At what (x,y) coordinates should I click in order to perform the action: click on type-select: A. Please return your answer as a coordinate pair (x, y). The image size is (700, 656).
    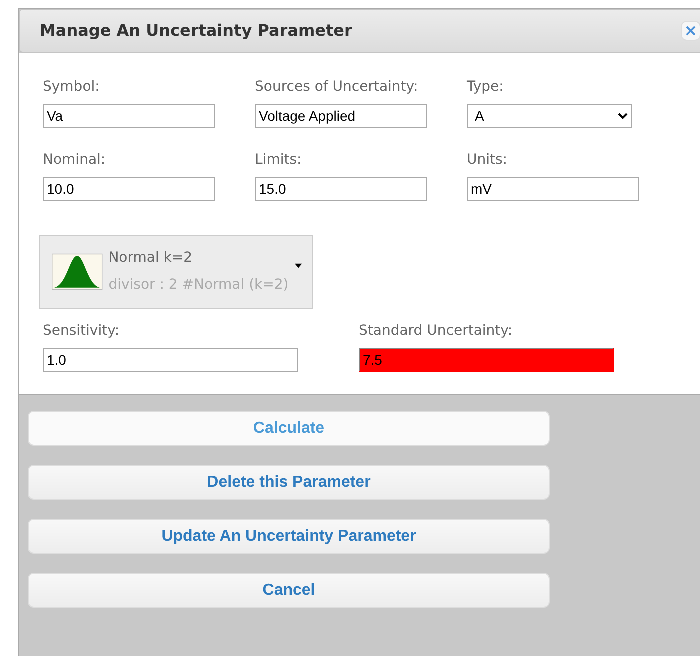
    Looking at the image, I should click on (549, 116).